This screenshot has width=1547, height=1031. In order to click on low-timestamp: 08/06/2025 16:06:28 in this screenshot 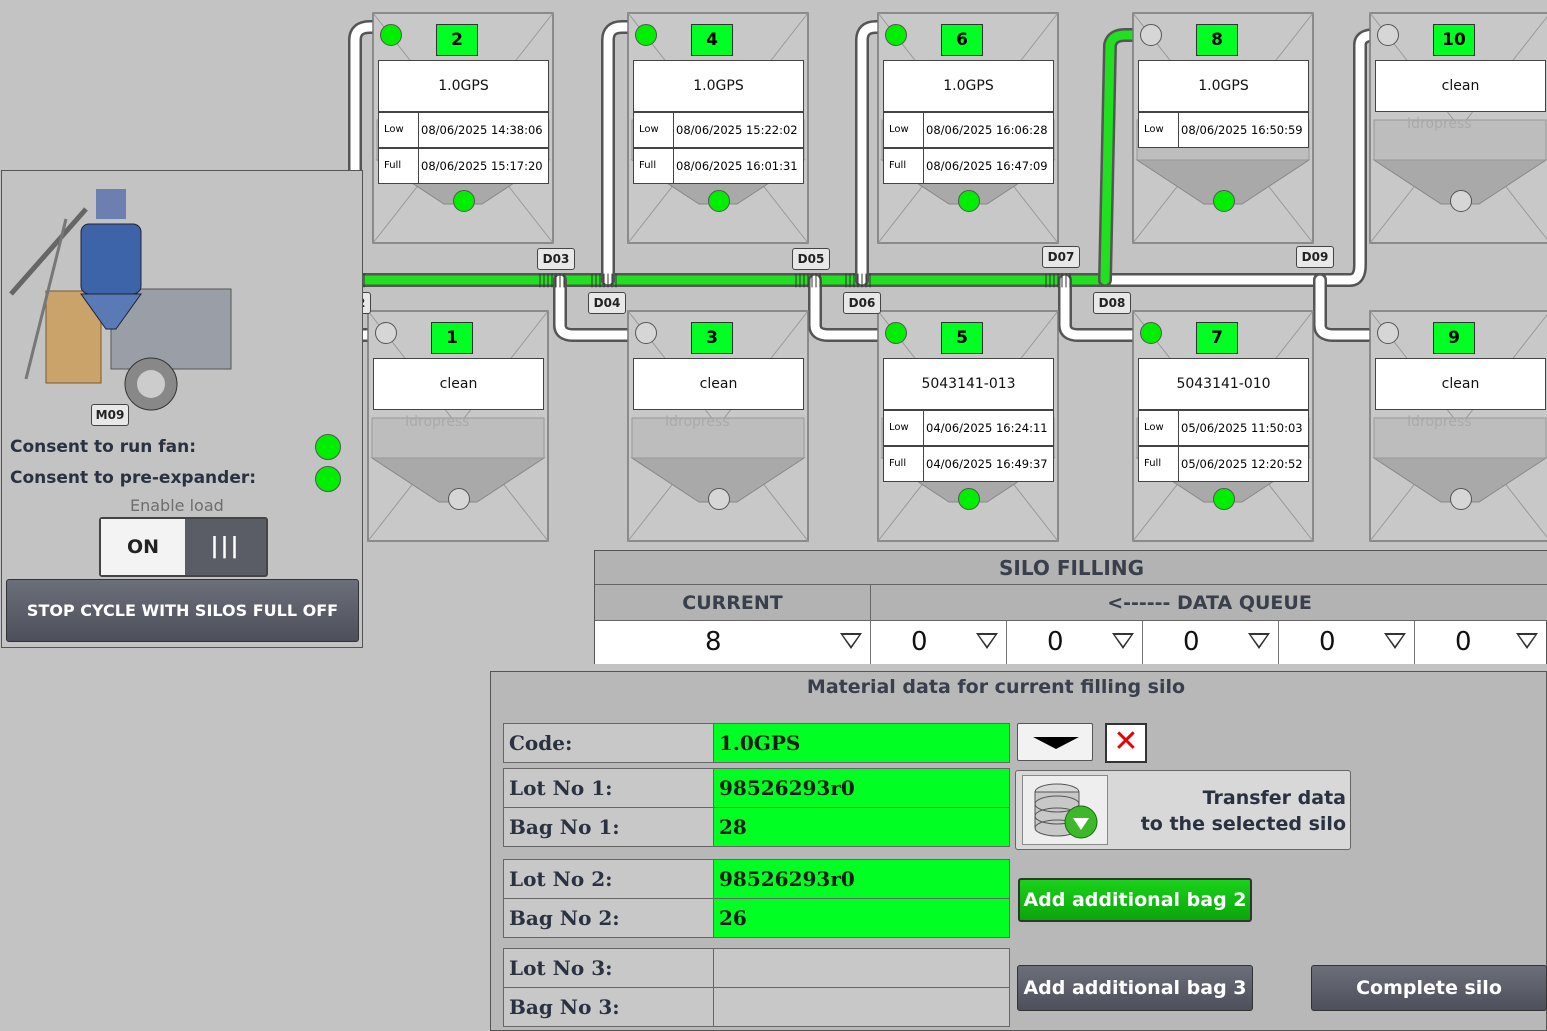, I will do `click(987, 130)`.